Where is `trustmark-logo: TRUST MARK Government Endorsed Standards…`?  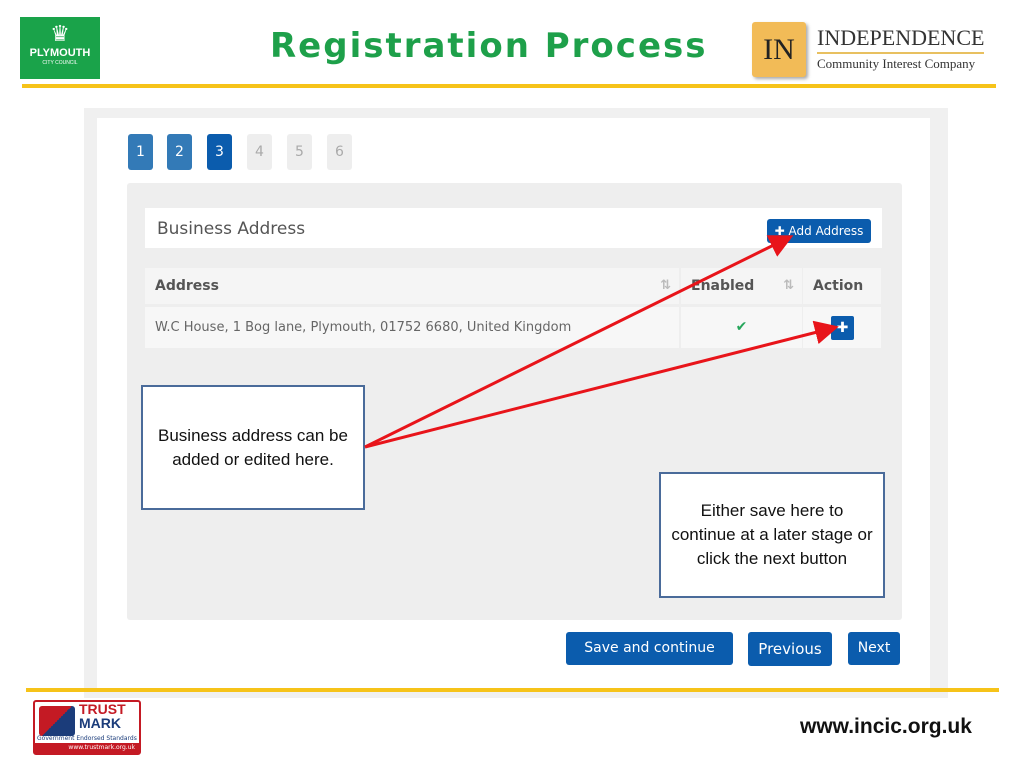 trustmark-logo: TRUST MARK Government Endorsed Standards… is located at coordinates (87, 727).